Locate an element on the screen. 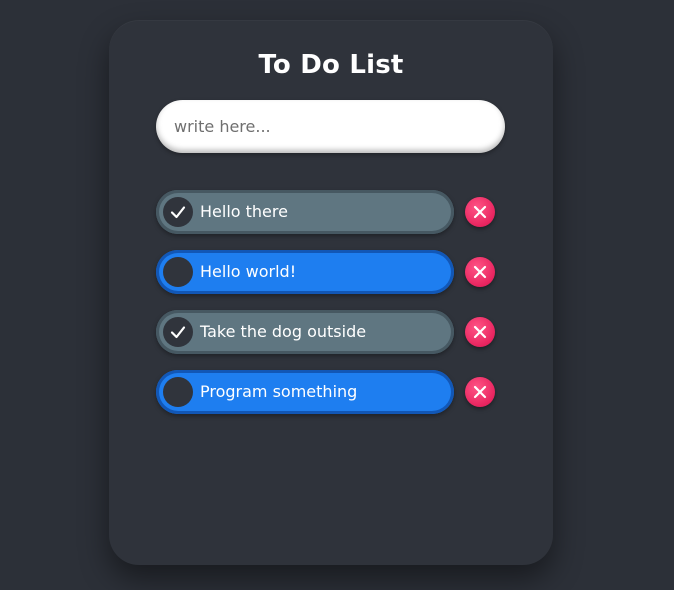 Image resolution: width=674 pixels, height=590 pixels. todo-item: Program something is located at coordinates (331, 392).